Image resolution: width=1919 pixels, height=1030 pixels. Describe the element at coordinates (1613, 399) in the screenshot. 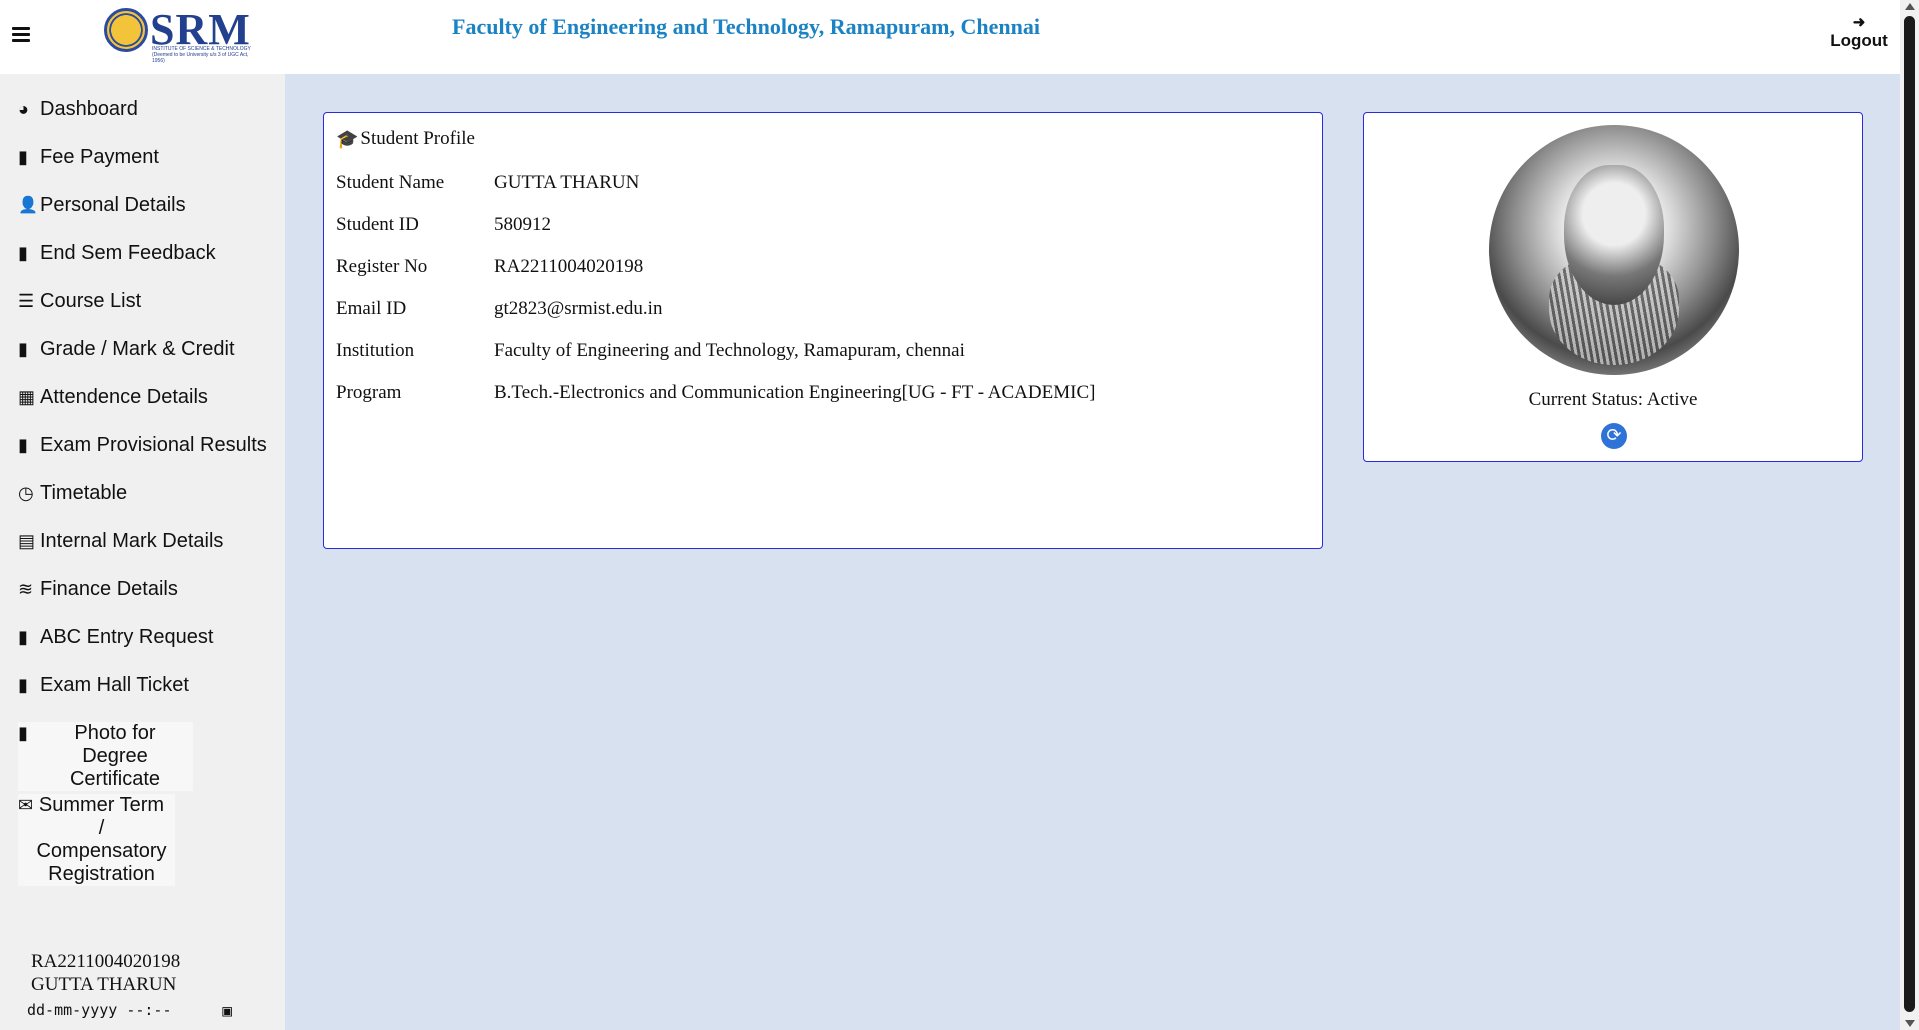

I see `current-status: Current Status: Active` at that location.